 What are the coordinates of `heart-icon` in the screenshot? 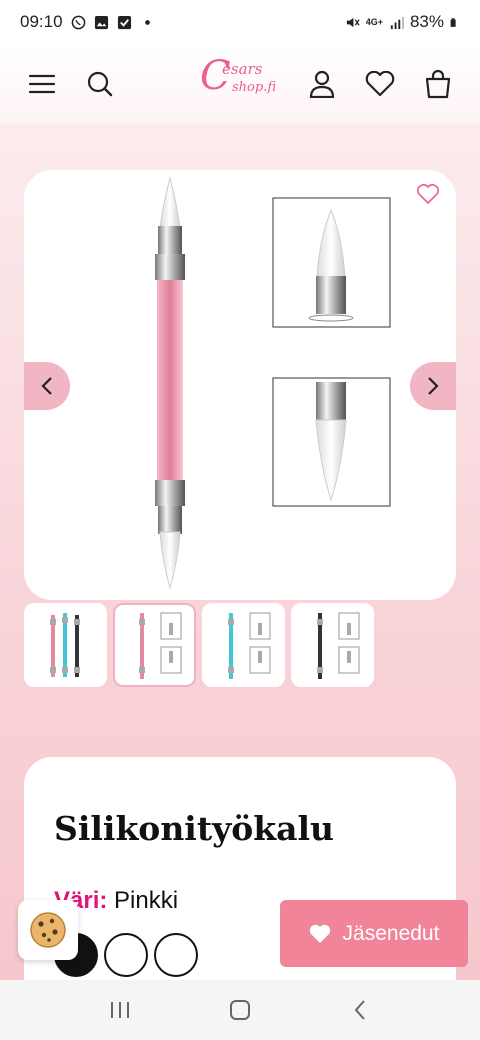 It's located at (319, 933).